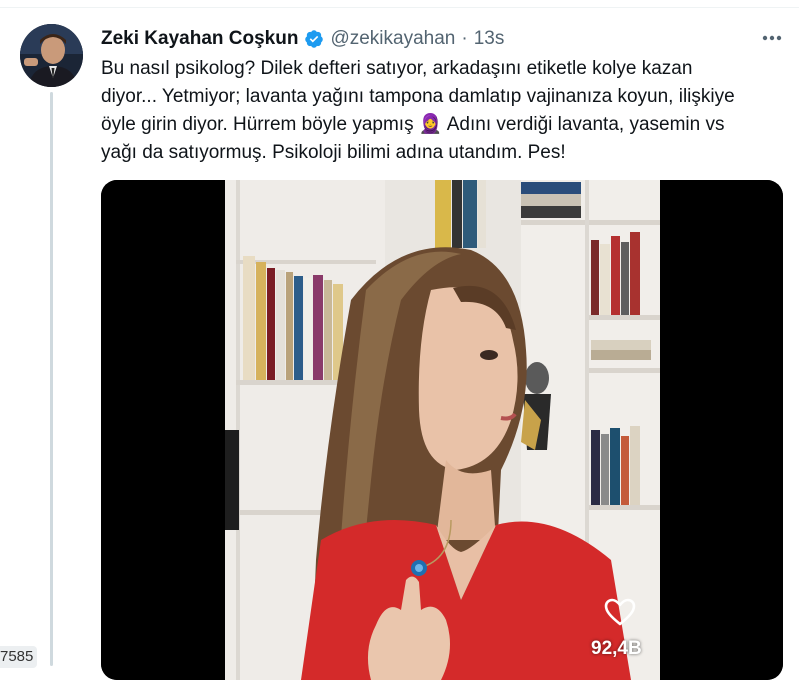 This screenshot has width=799, height=680. I want to click on timestamp: 13s, so click(489, 39).